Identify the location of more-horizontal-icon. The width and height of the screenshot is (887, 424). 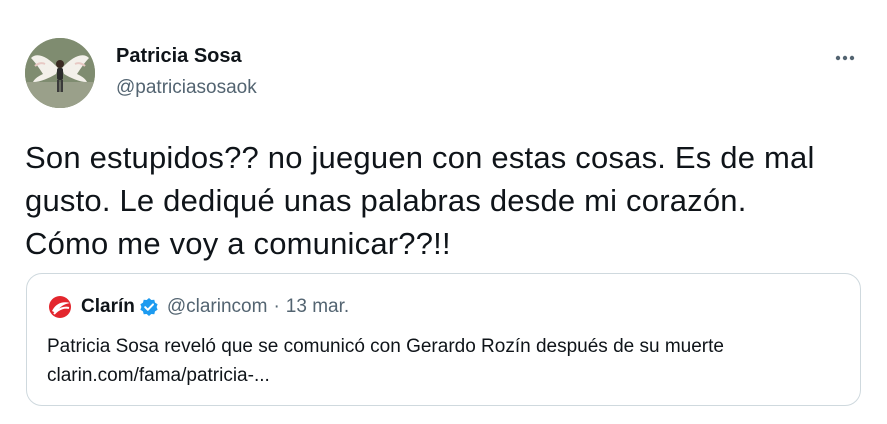
(845, 58).